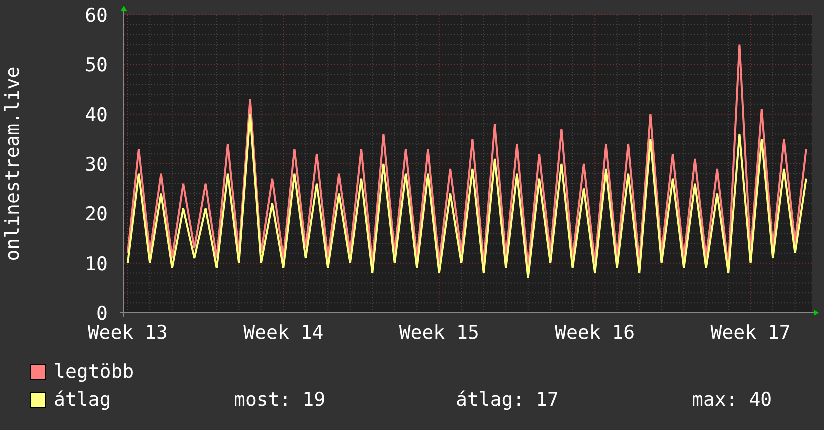 The image size is (824, 430). Describe the element at coordinates (83, 400) in the screenshot. I see `legend-label: átlag` at that location.